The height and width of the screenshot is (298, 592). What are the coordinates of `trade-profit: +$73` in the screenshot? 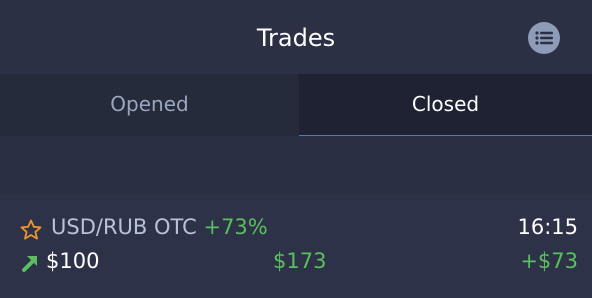 It's located at (549, 261).